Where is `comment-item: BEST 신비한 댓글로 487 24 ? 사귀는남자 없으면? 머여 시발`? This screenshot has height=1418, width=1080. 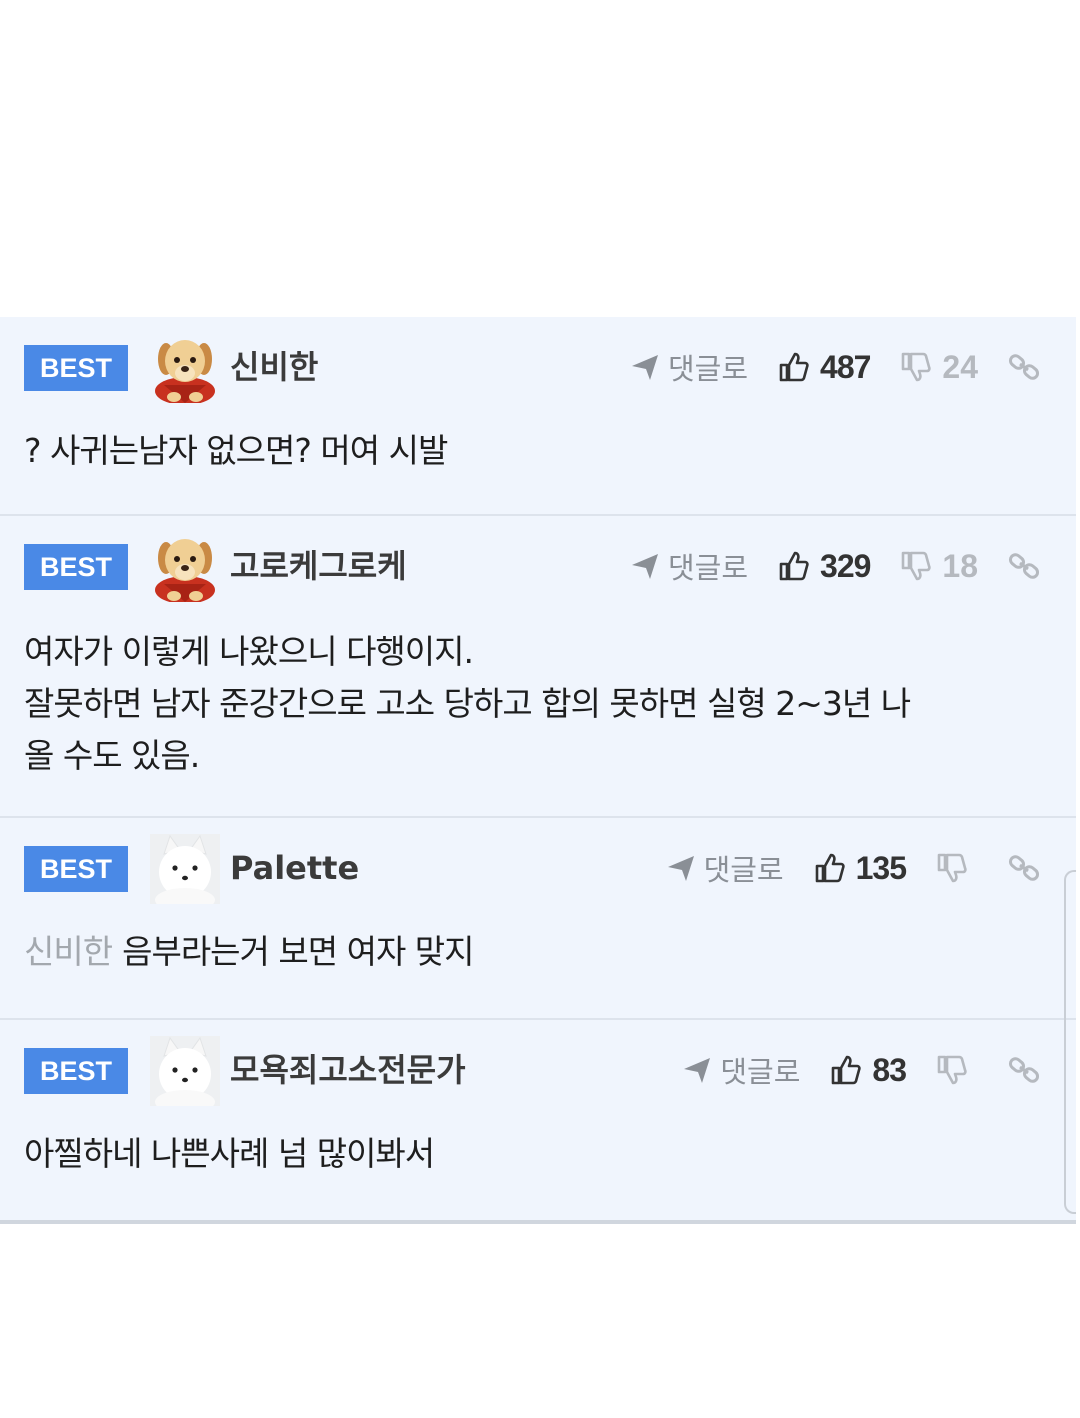 comment-item: BEST 신비한 댓글로 487 24 ? 사귀는남자 없으면? 머여 시발 is located at coordinates (538, 416).